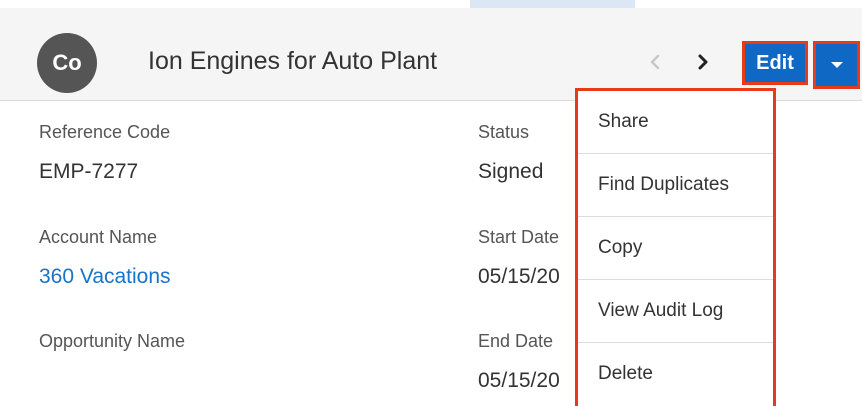 The image size is (862, 406). Describe the element at coordinates (775, 63) in the screenshot. I see `edit-button: Edit` at that location.